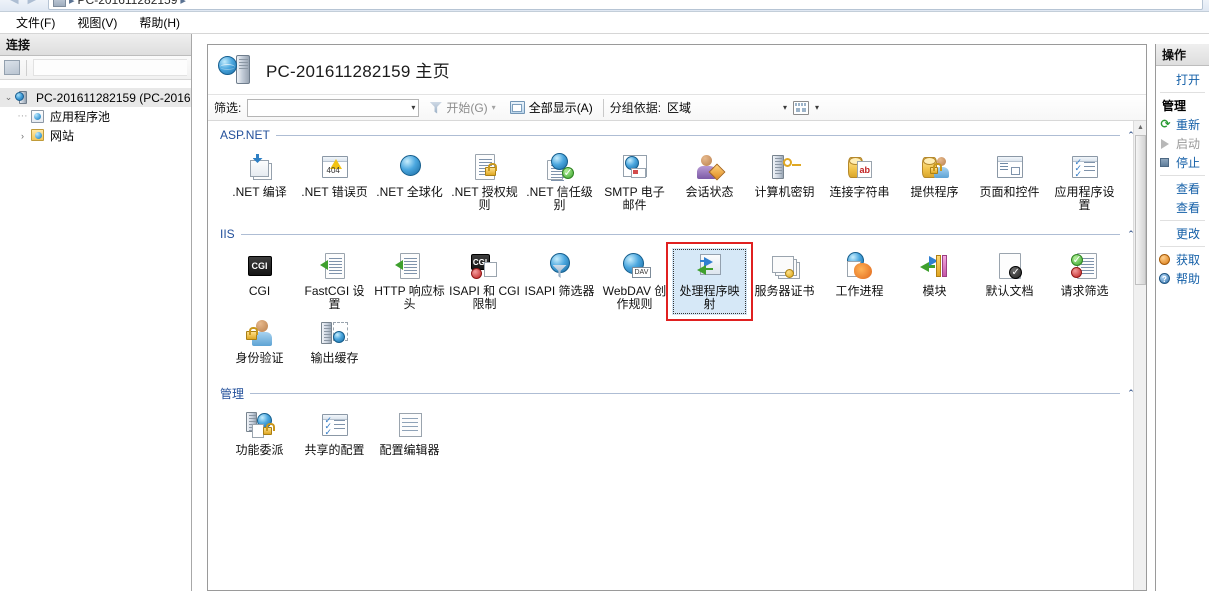 The width and height of the screenshot is (1209, 591). I want to click on feature-machine-key: 计算机密钥, so click(784, 182).